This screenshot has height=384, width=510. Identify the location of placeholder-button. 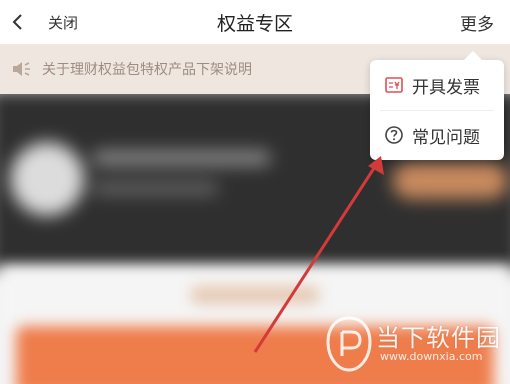
(450, 181).